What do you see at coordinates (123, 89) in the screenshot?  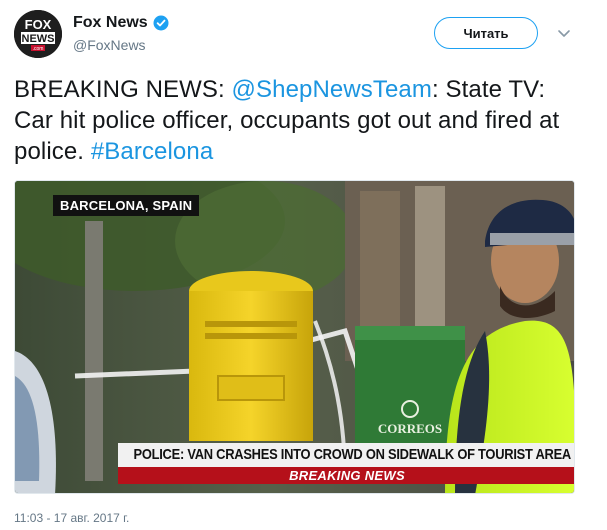 I see `tweet-text-prefix: BREAKING NEWS:` at bounding box center [123, 89].